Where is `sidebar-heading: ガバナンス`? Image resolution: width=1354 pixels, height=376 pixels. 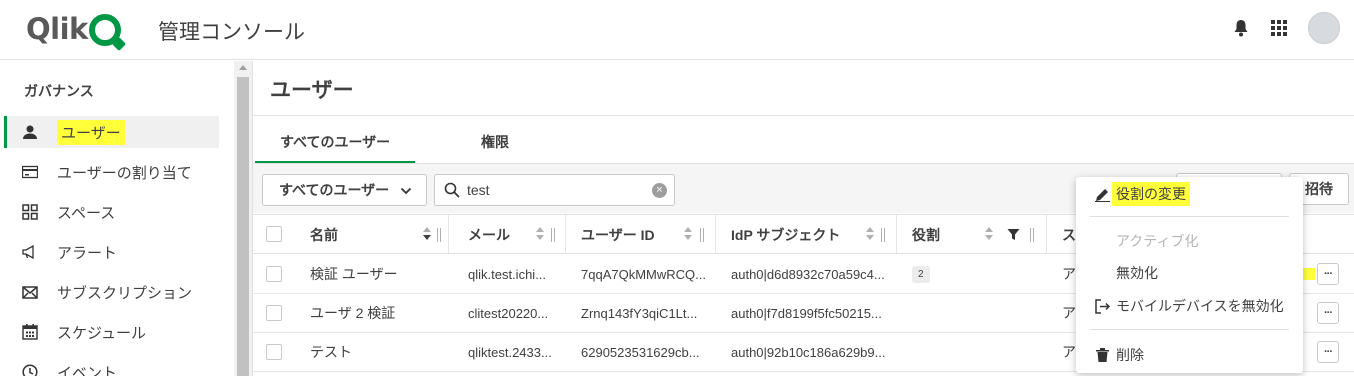 sidebar-heading: ガバナンス is located at coordinates (59, 91).